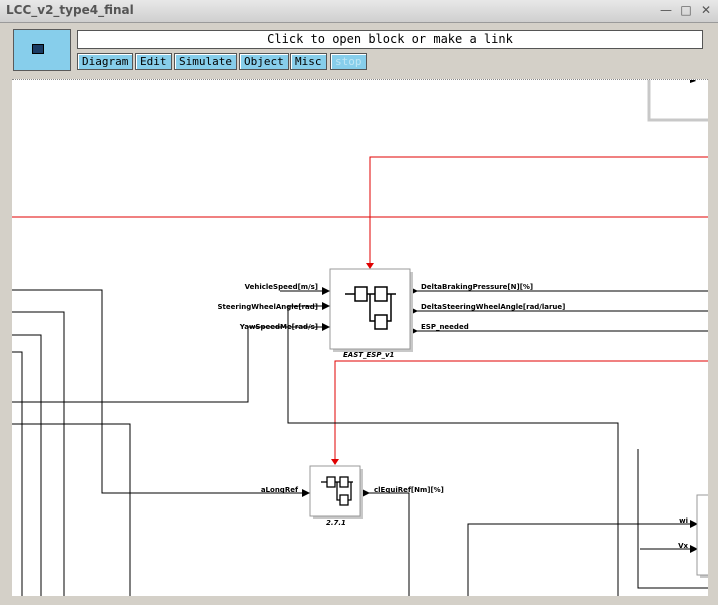 Image resolution: width=718 pixels, height=605 pixels. What do you see at coordinates (702, 536) in the screenshot?
I see `right-block` at bounding box center [702, 536].